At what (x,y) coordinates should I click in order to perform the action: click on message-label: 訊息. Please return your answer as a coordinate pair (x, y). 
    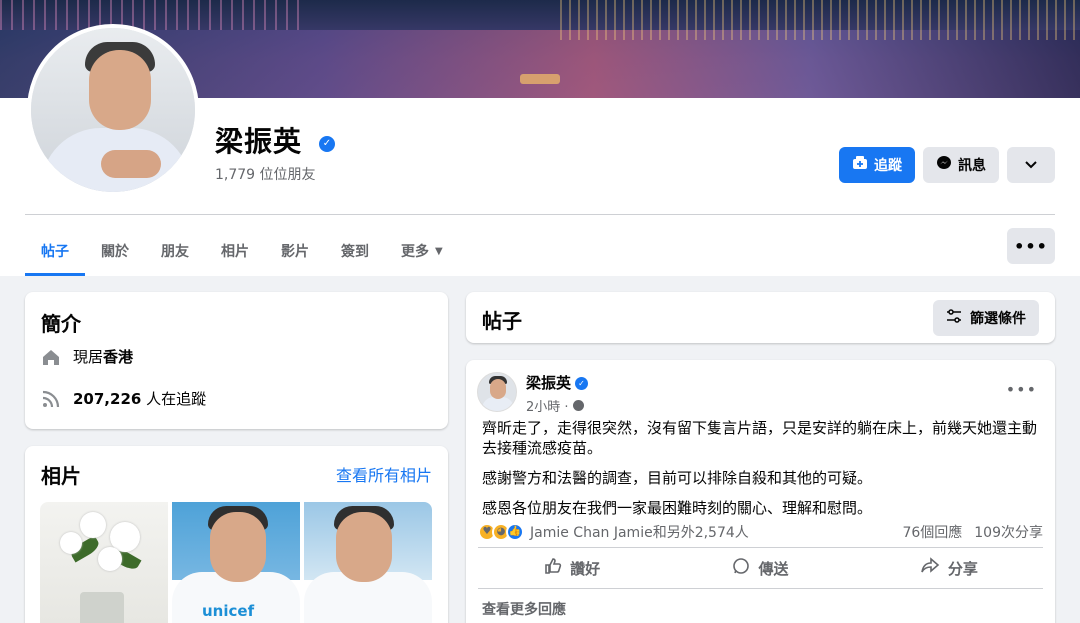
    Looking at the image, I should click on (972, 166).